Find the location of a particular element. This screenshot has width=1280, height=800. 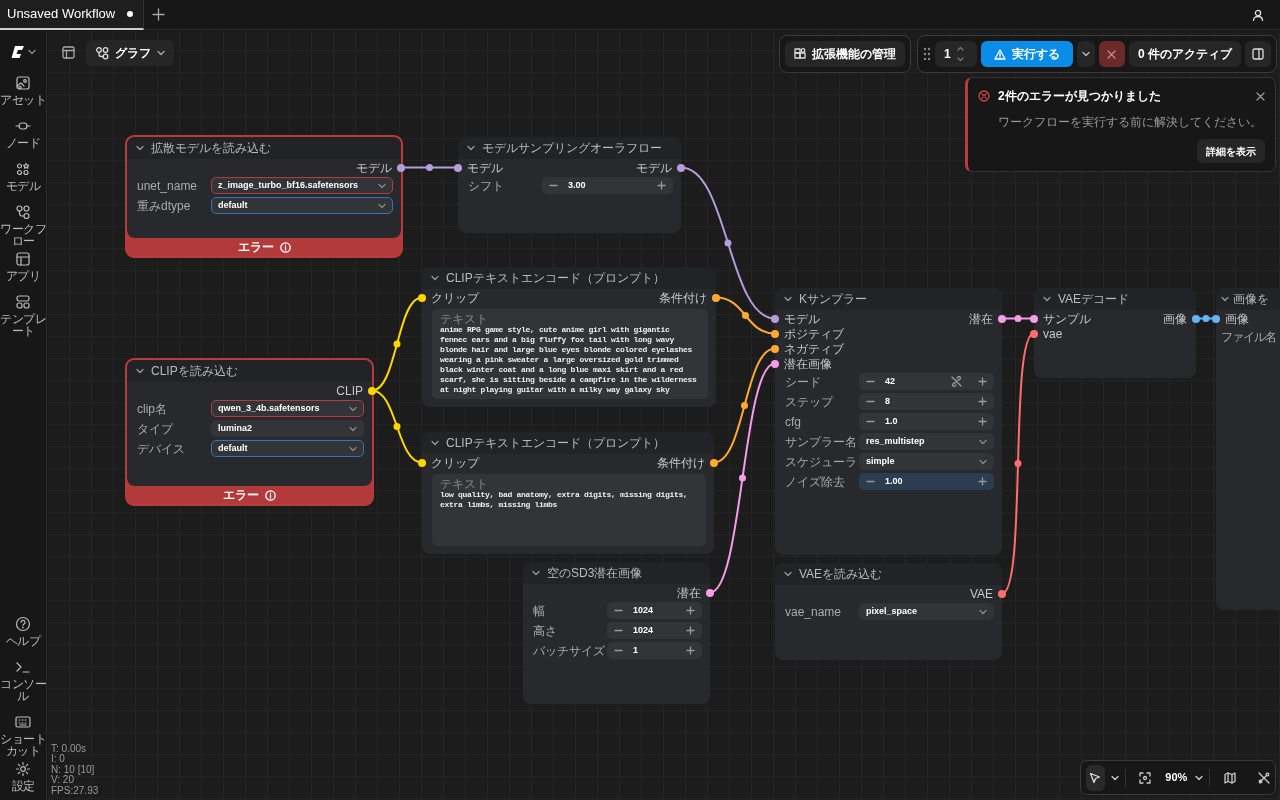

select-tool-button is located at coordinates (1095, 777).